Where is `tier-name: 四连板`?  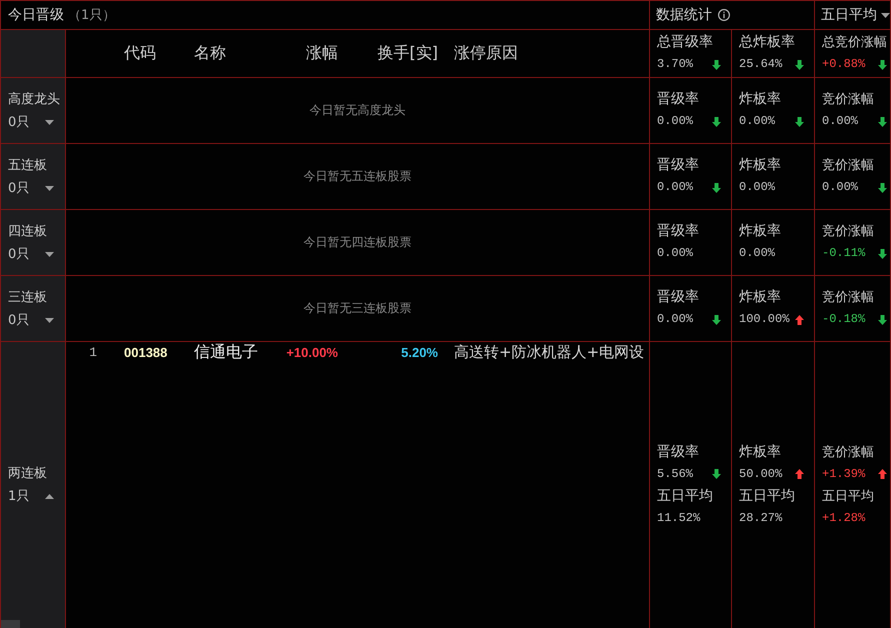 tier-name: 四连板 is located at coordinates (28, 231).